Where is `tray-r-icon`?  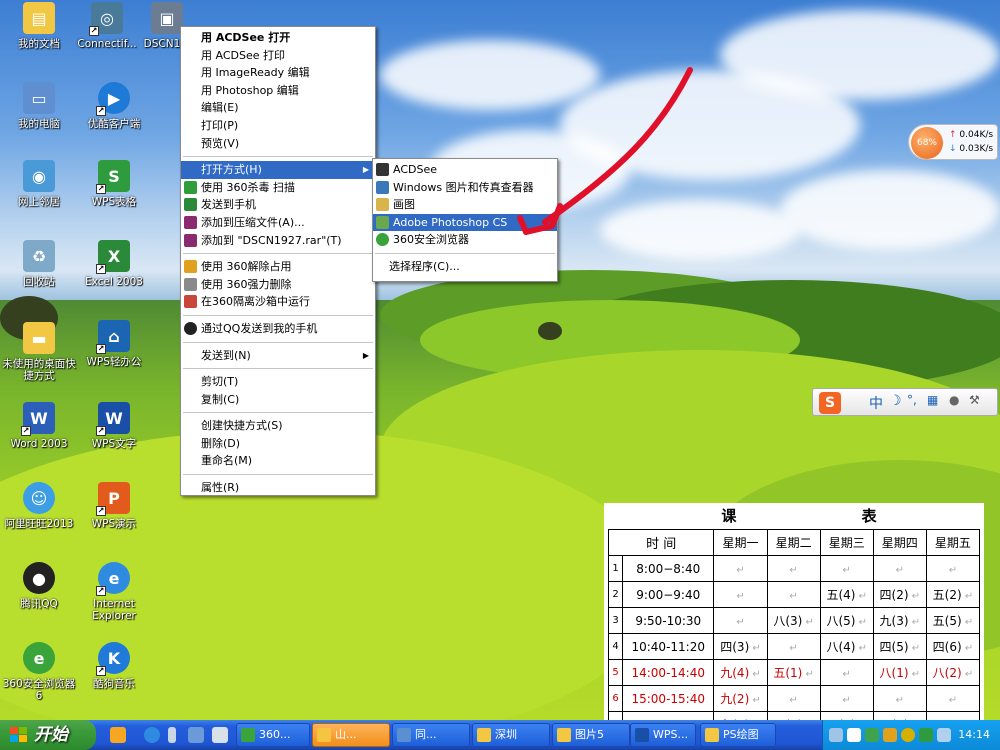
tray-r-icon is located at coordinates (926, 735).